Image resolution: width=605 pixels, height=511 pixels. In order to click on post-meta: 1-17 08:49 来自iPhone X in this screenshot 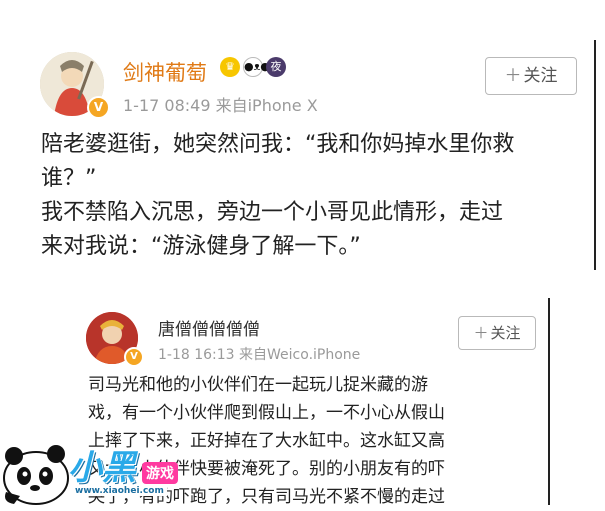, I will do `click(220, 104)`.